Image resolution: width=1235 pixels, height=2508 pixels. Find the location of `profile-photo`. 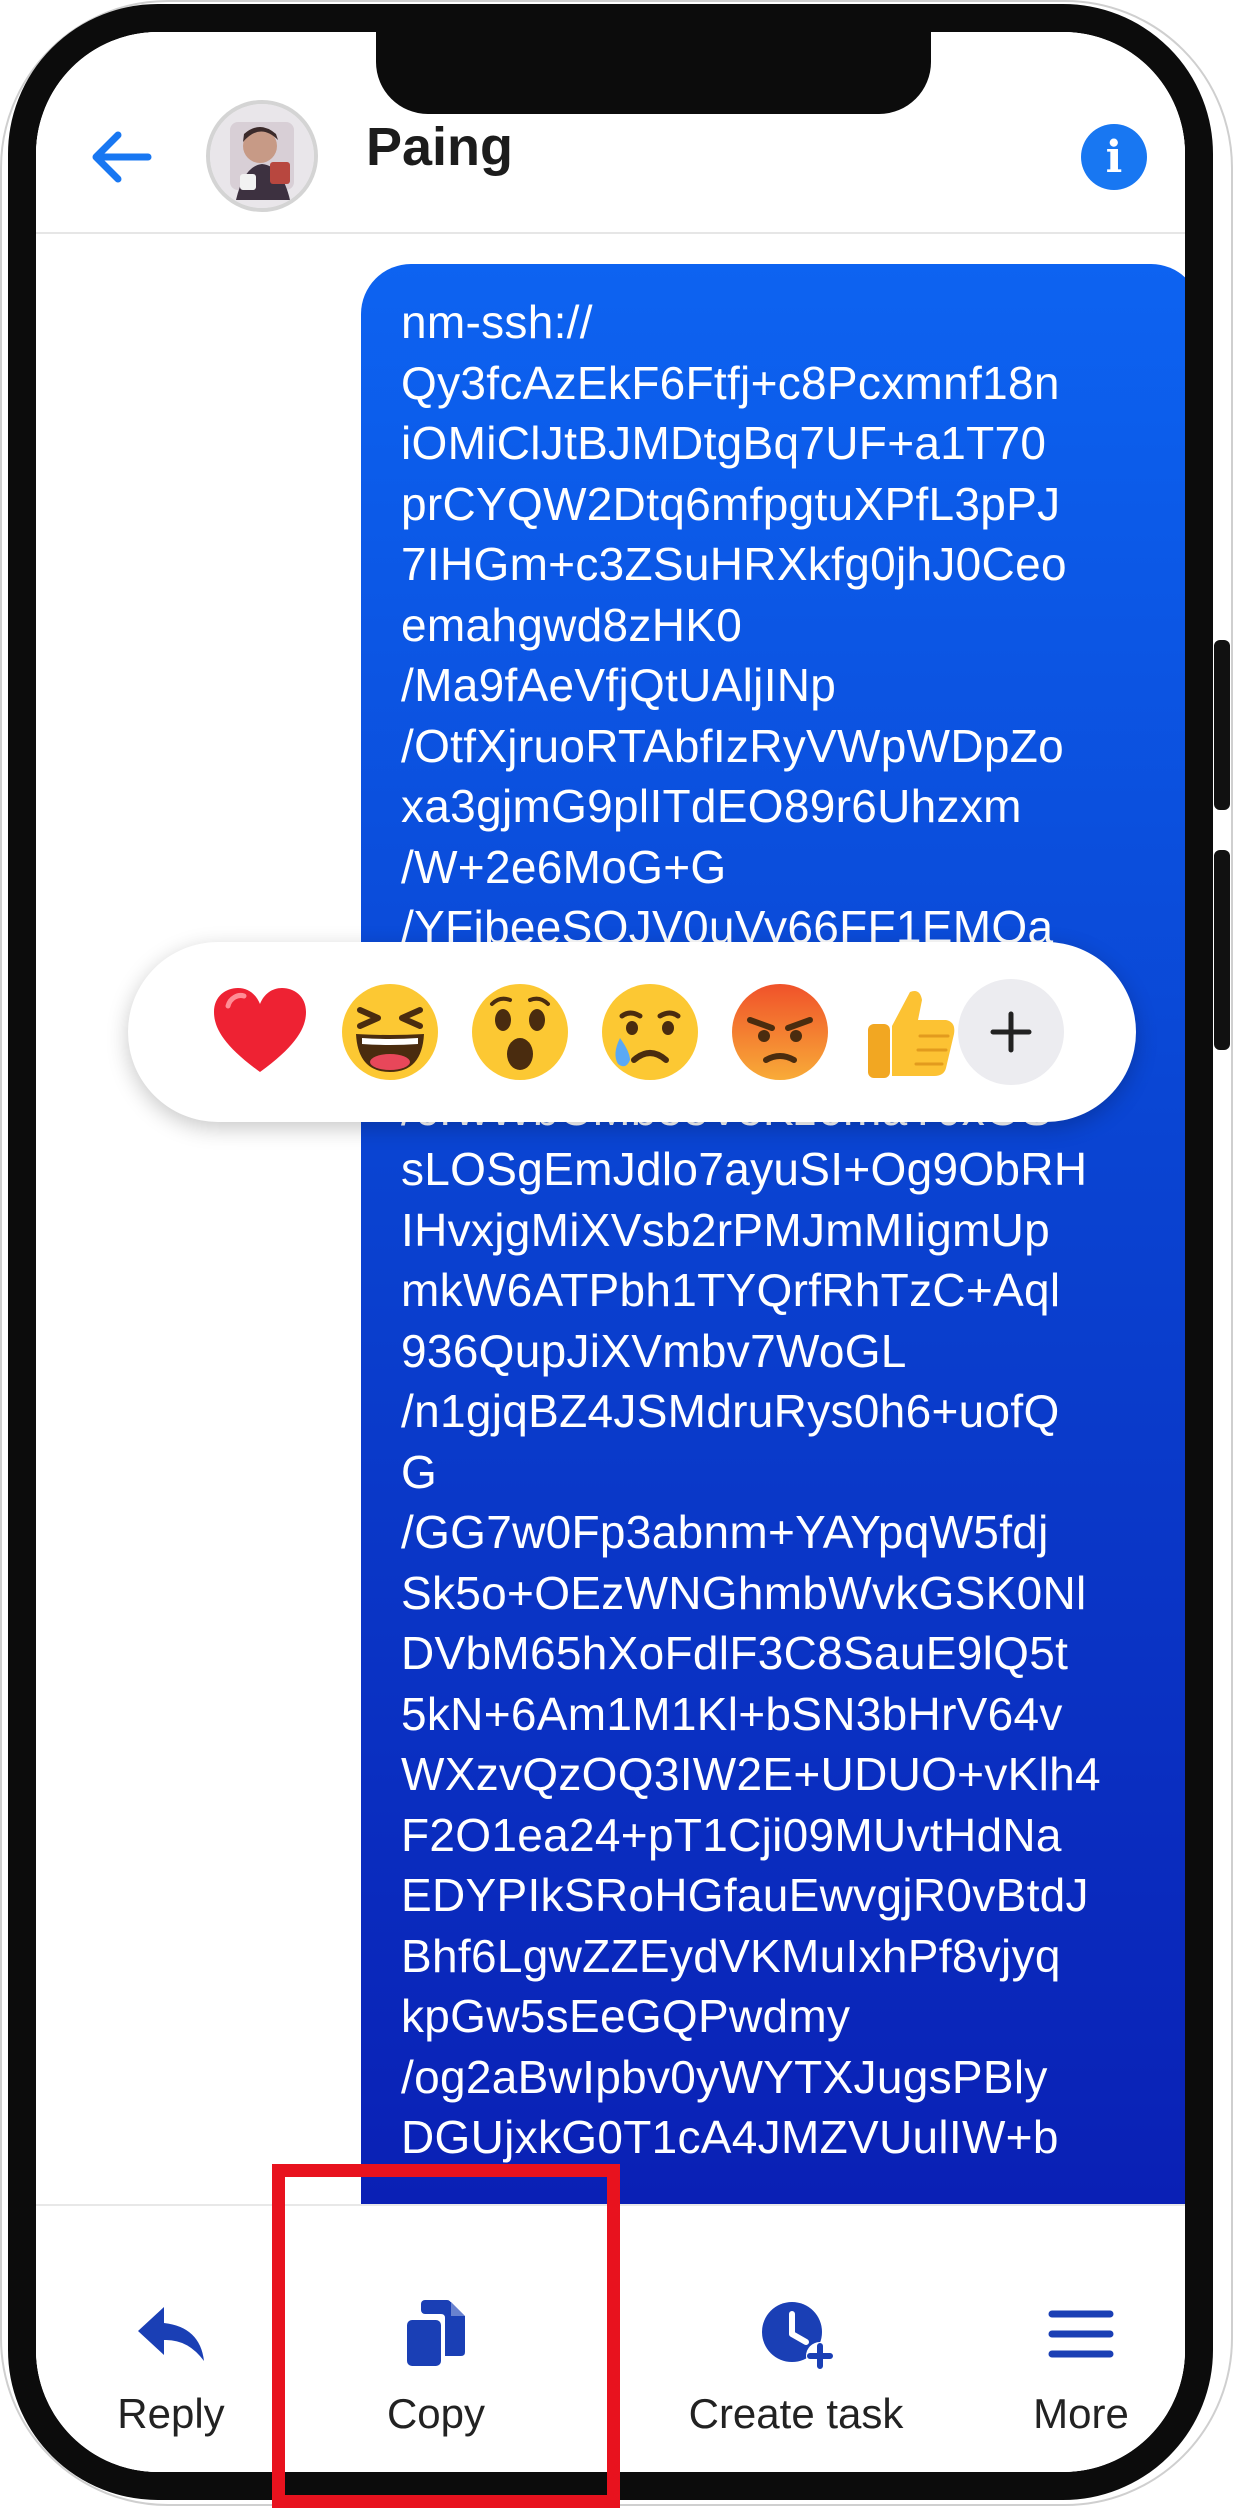

profile-photo is located at coordinates (262, 156).